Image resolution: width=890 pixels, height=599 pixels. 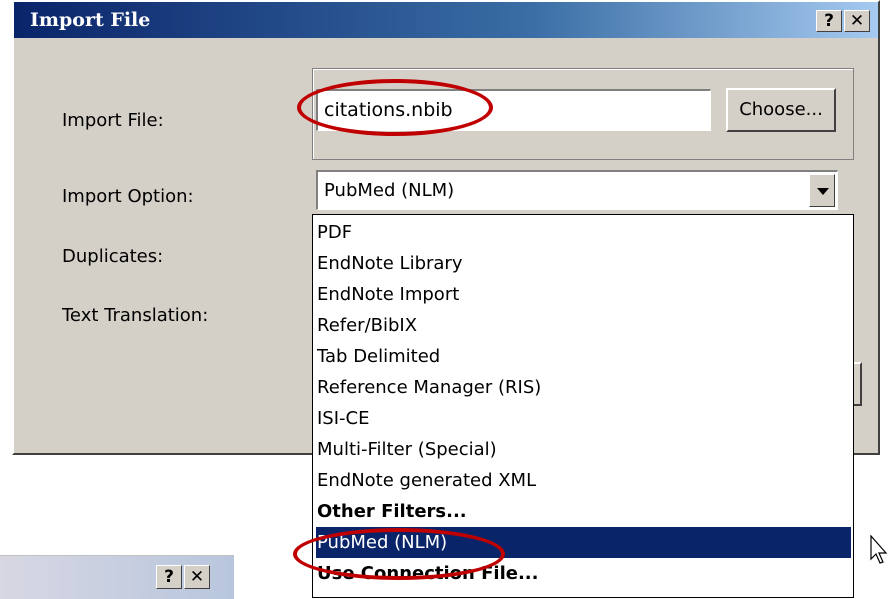 What do you see at coordinates (135, 315) in the screenshot?
I see `text-translation-label: Text Translation:` at bounding box center [135, 315].